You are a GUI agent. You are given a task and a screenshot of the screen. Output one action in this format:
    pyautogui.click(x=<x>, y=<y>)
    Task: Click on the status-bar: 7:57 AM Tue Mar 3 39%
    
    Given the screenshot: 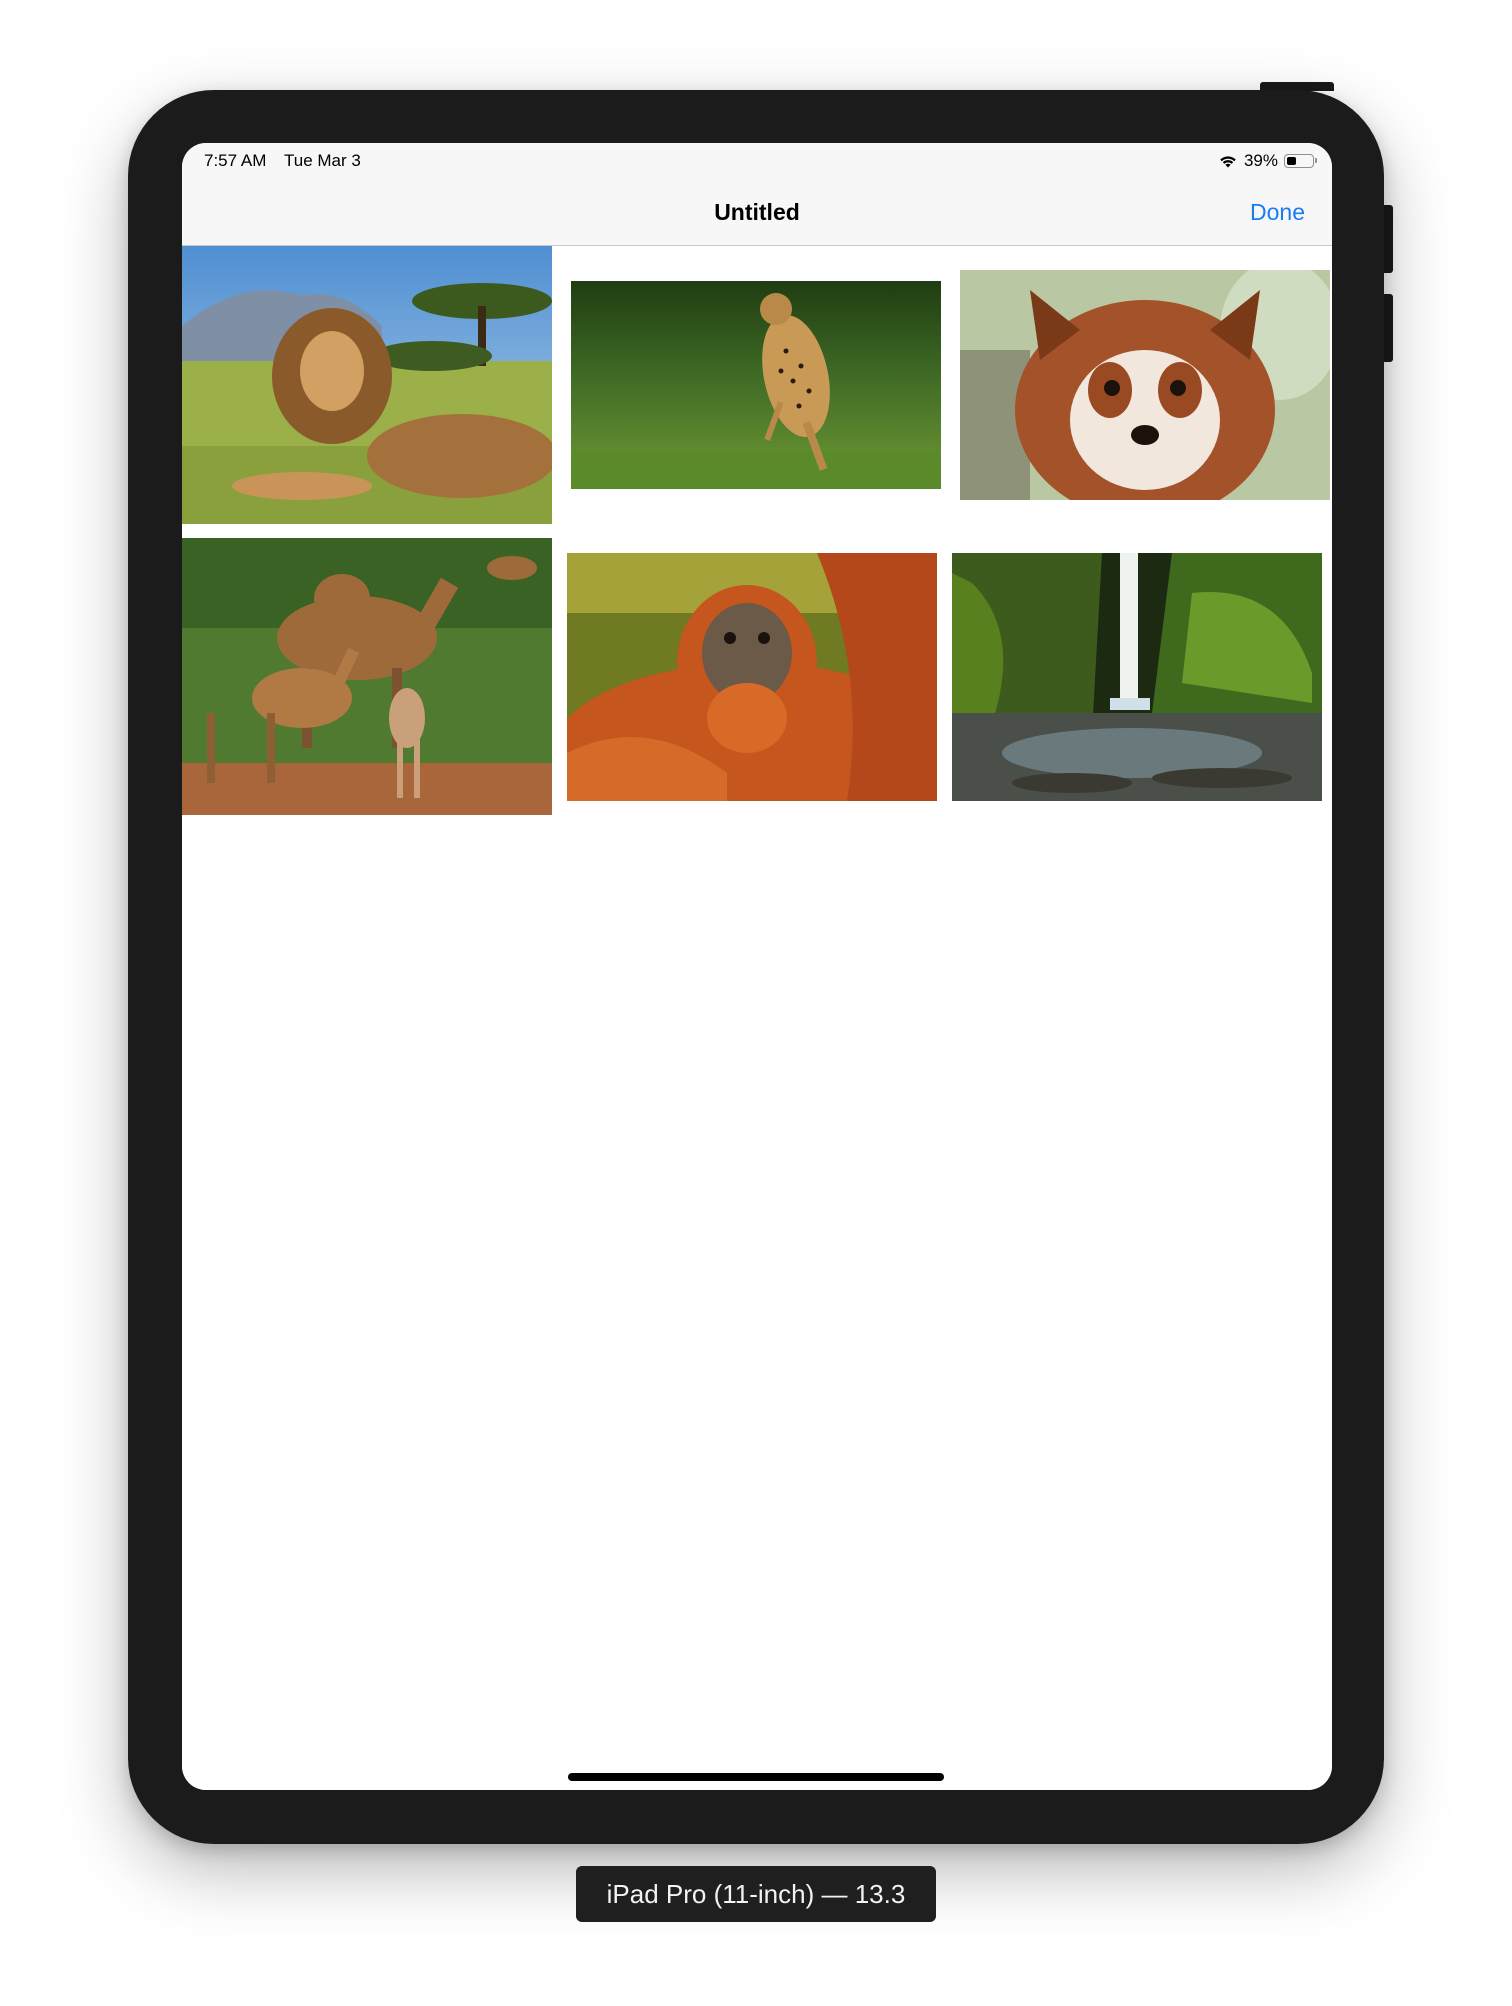 What is the action you would take?
    pyautogui.click(x=757, y=163)
    